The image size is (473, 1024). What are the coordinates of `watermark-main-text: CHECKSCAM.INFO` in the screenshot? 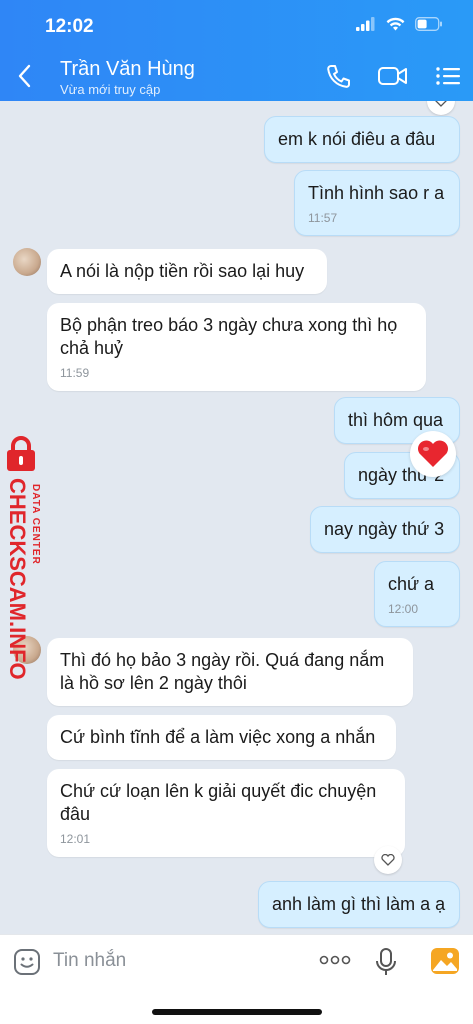 It's located at (17, 579).